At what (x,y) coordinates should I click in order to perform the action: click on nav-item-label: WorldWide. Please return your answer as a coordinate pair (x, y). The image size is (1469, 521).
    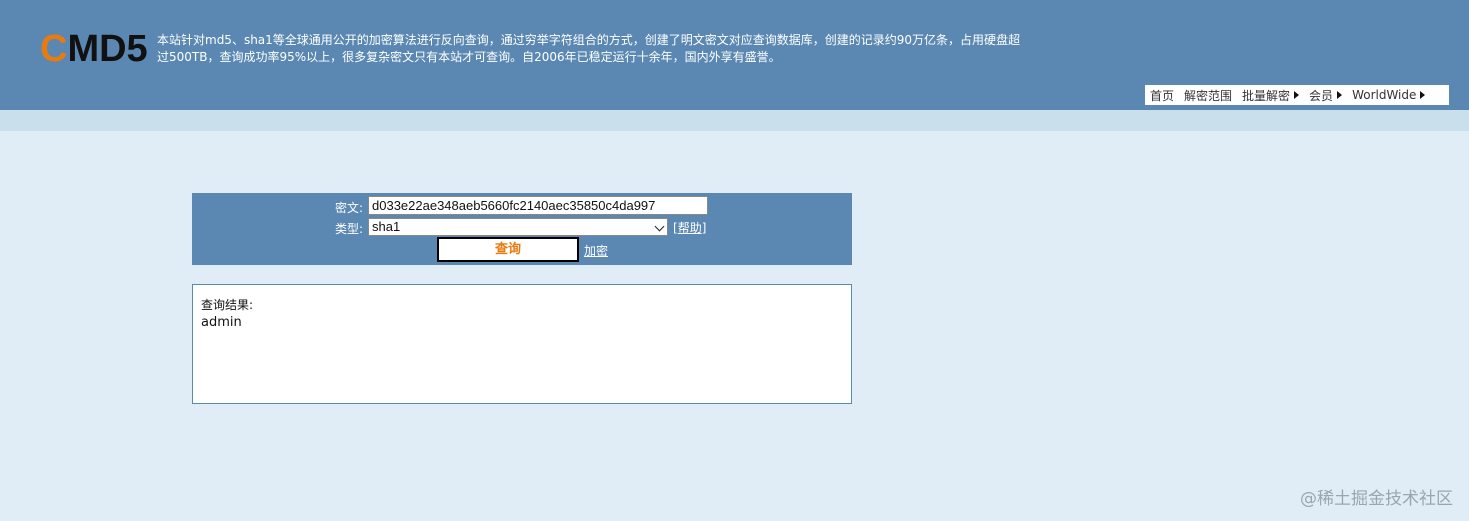
    Looking at the image, I should click on (1384, 95).